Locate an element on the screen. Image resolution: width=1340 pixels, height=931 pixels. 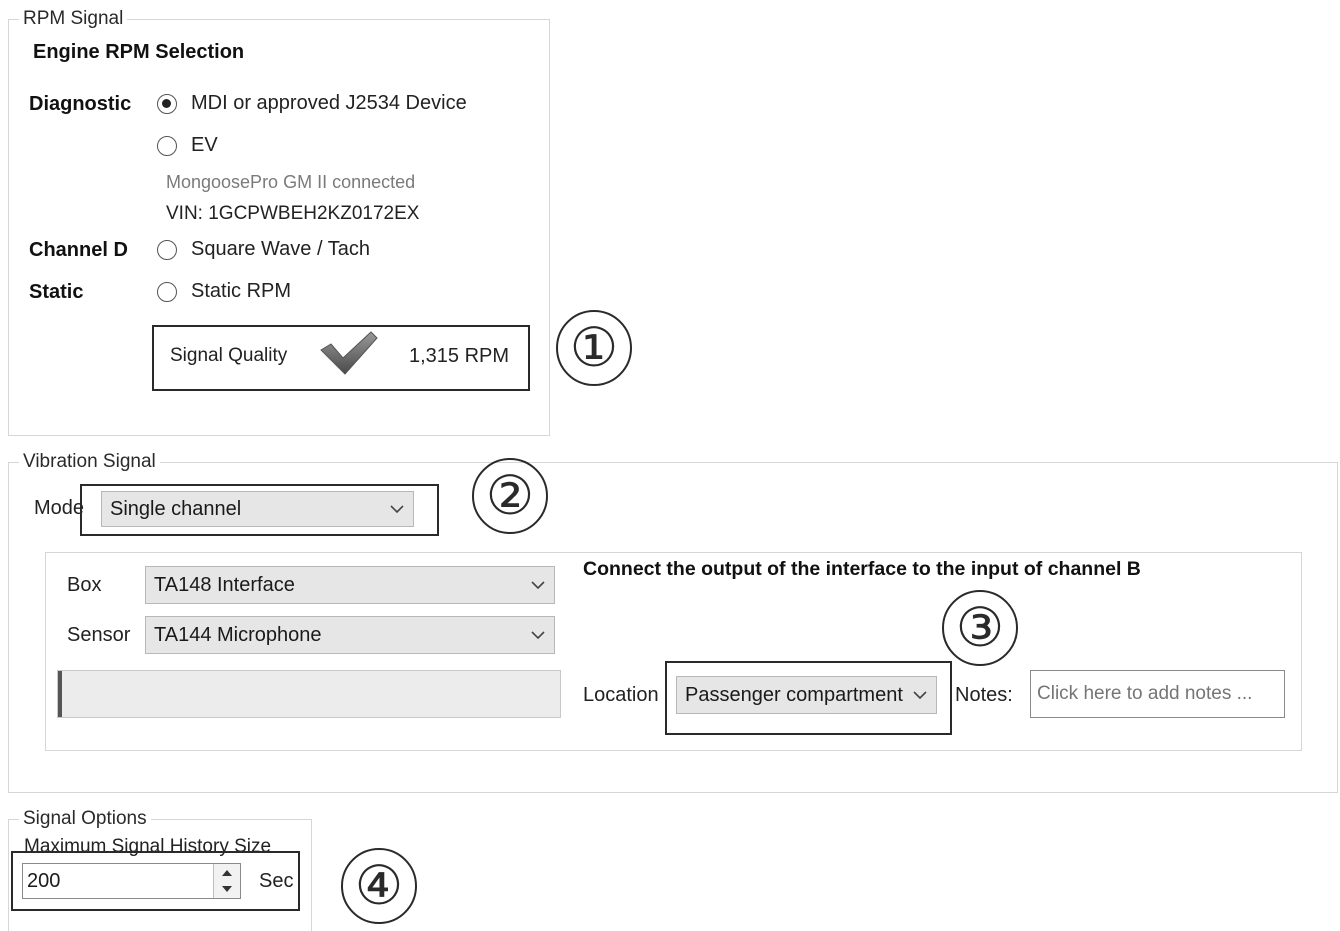
history-size-value: 200 is located at coordinates (43, 881).